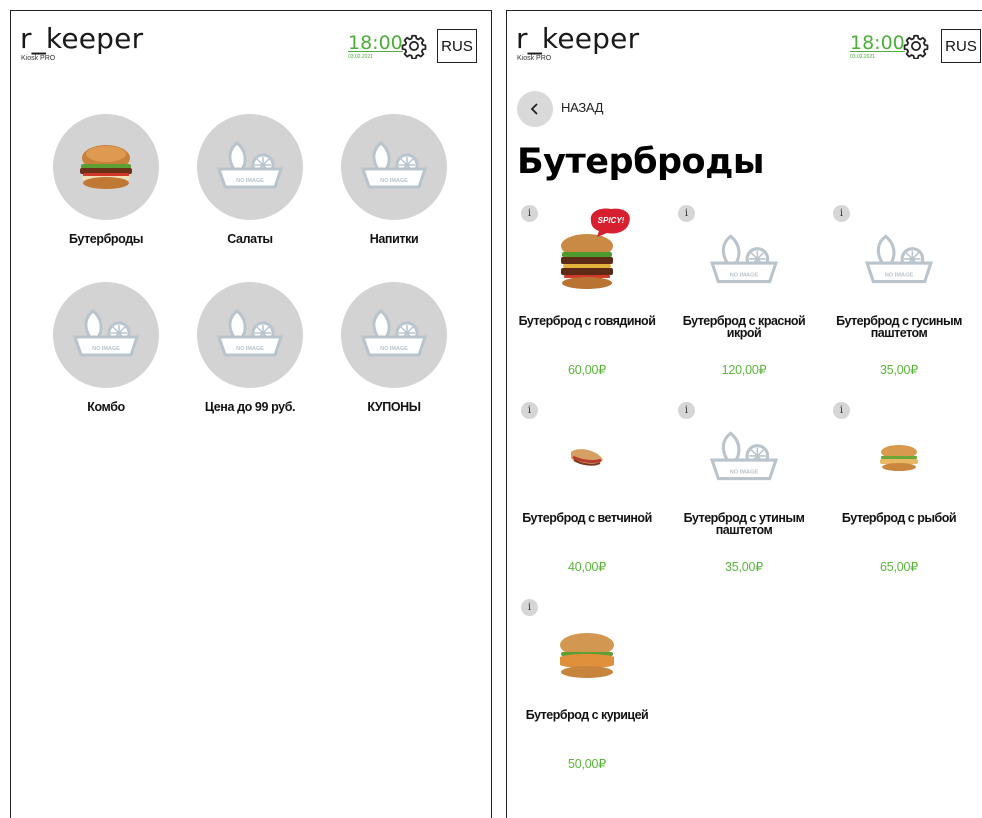  Describe the element at coordinates (106, 407) in the screenshot. I see `category-label: Комбо` at that location.